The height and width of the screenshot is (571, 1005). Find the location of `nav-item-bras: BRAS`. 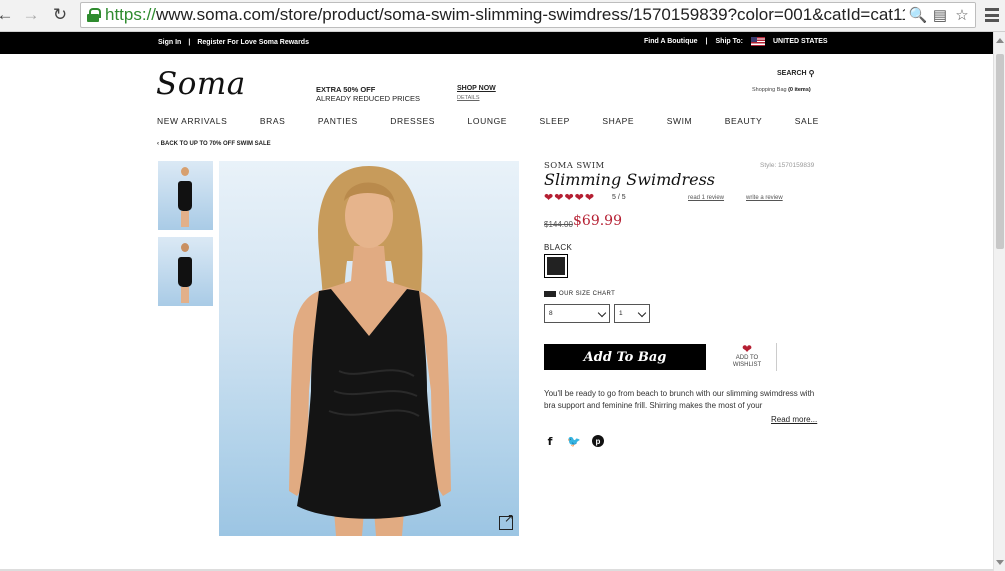

nav-item-bras: BRAS is located at coordinates (273, 121).